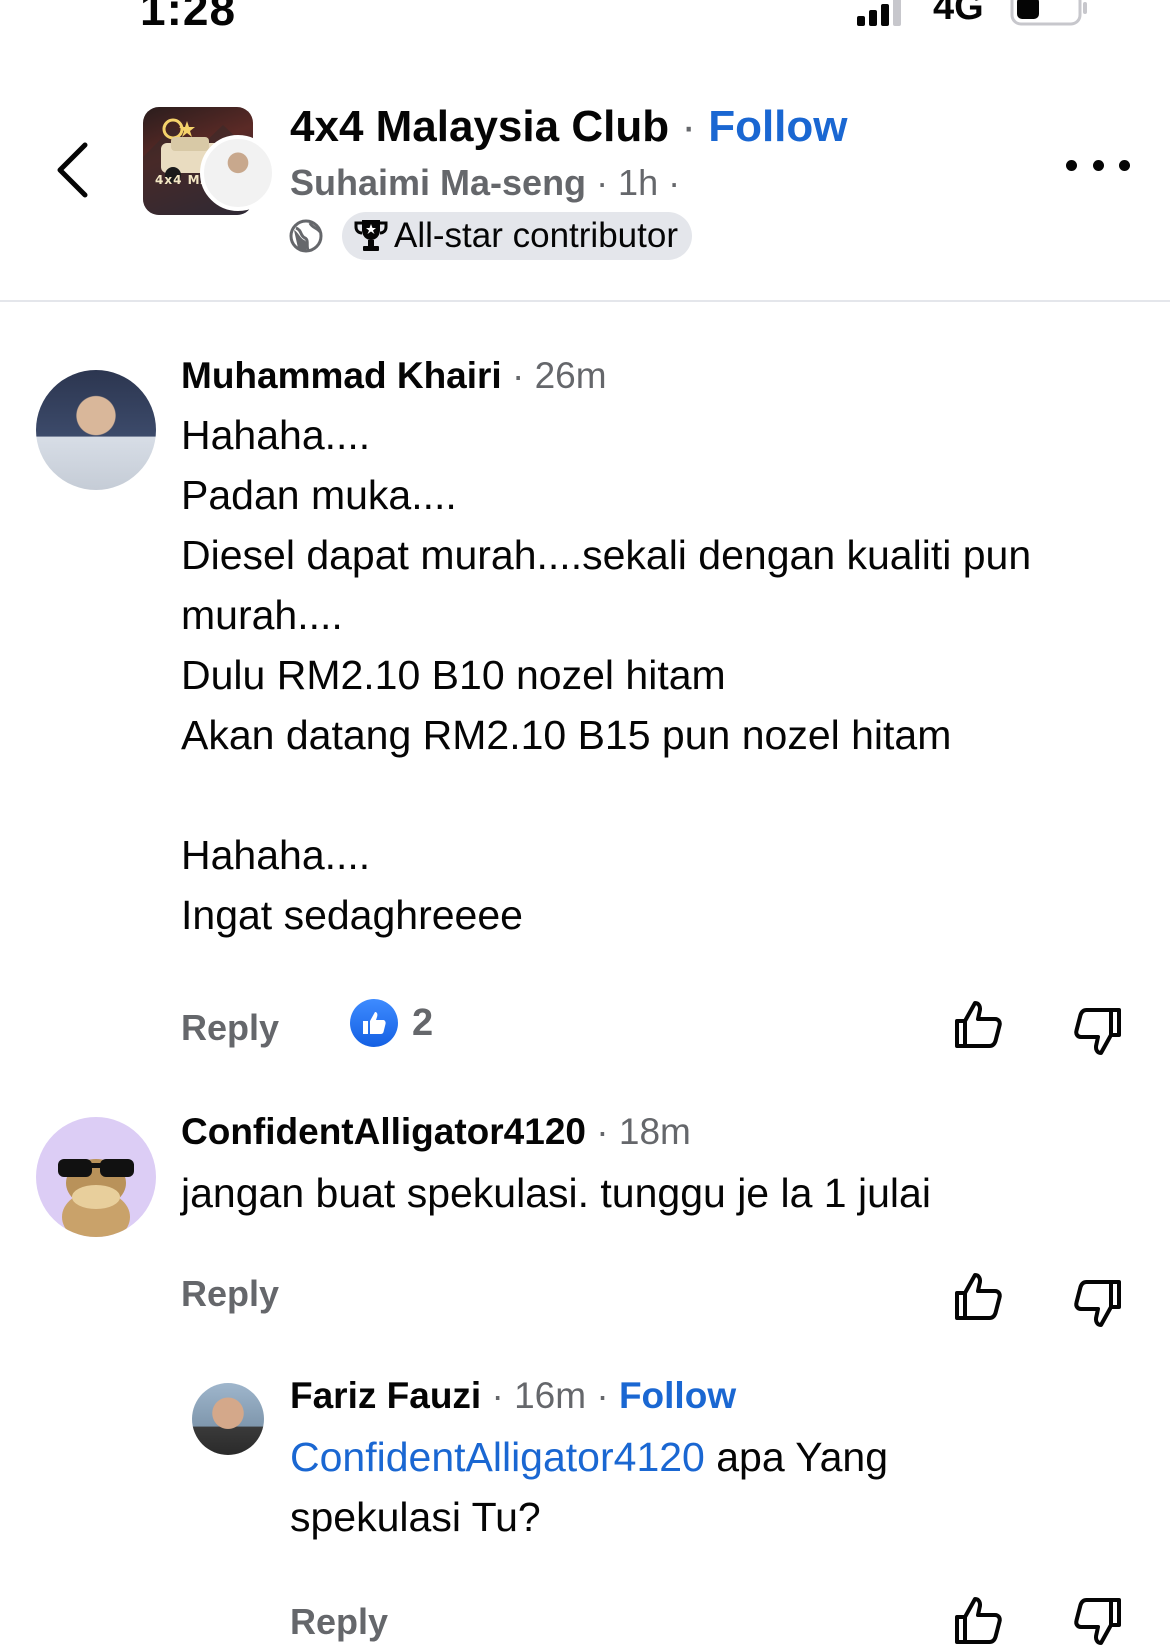  I want to click on poster-line: Suhaimi Ma-seng · 1h ·, so click(485, 183).